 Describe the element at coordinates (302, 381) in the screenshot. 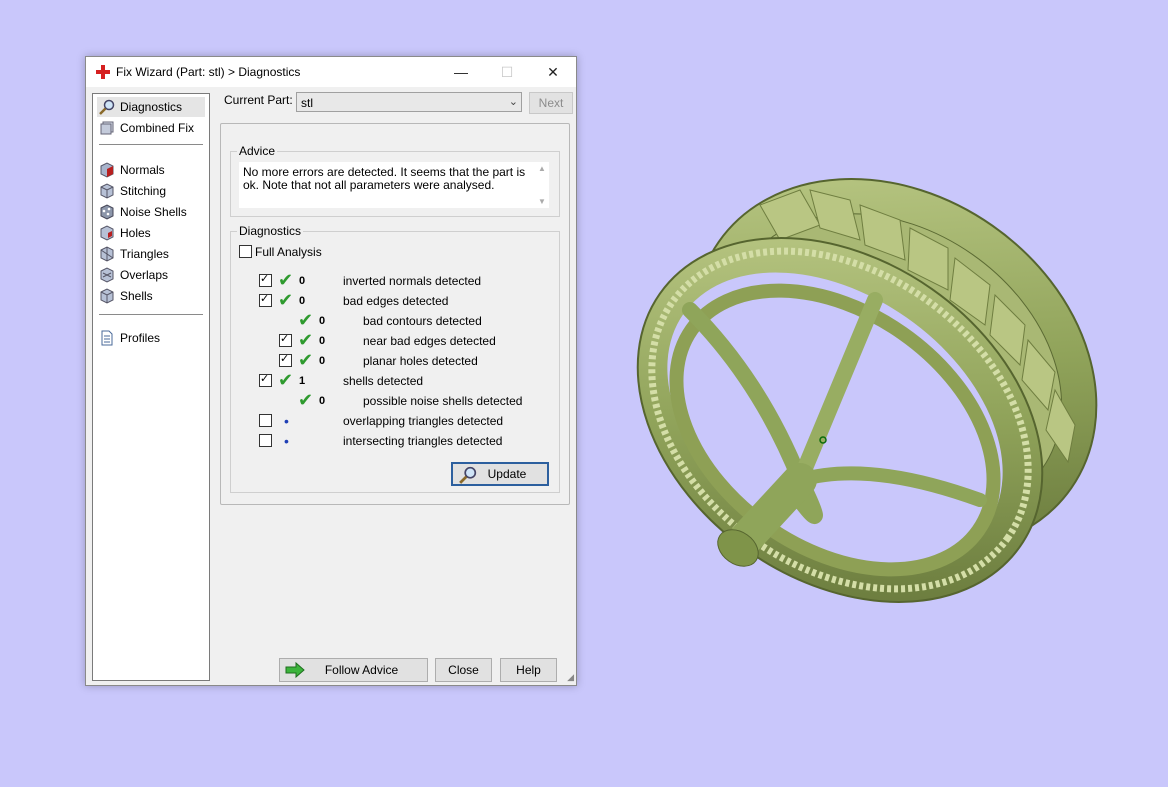

I see `shells-count: 1` at that location.